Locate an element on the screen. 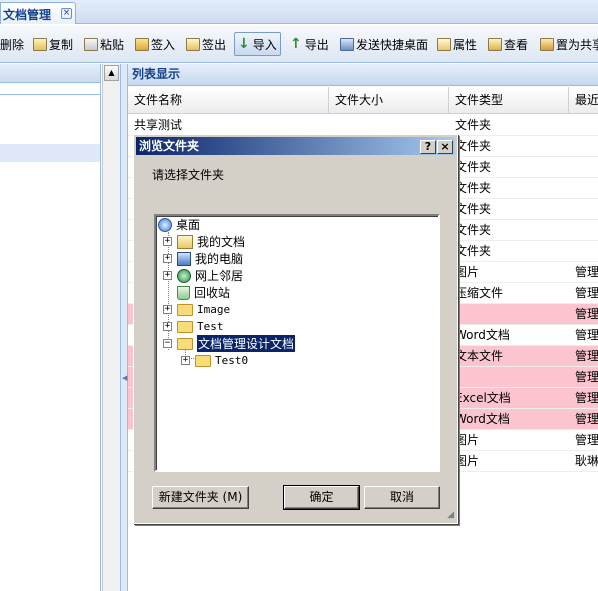 The width and height of the screenshot is (598, 591). checkin-icon is located at coordinates (142, 44).